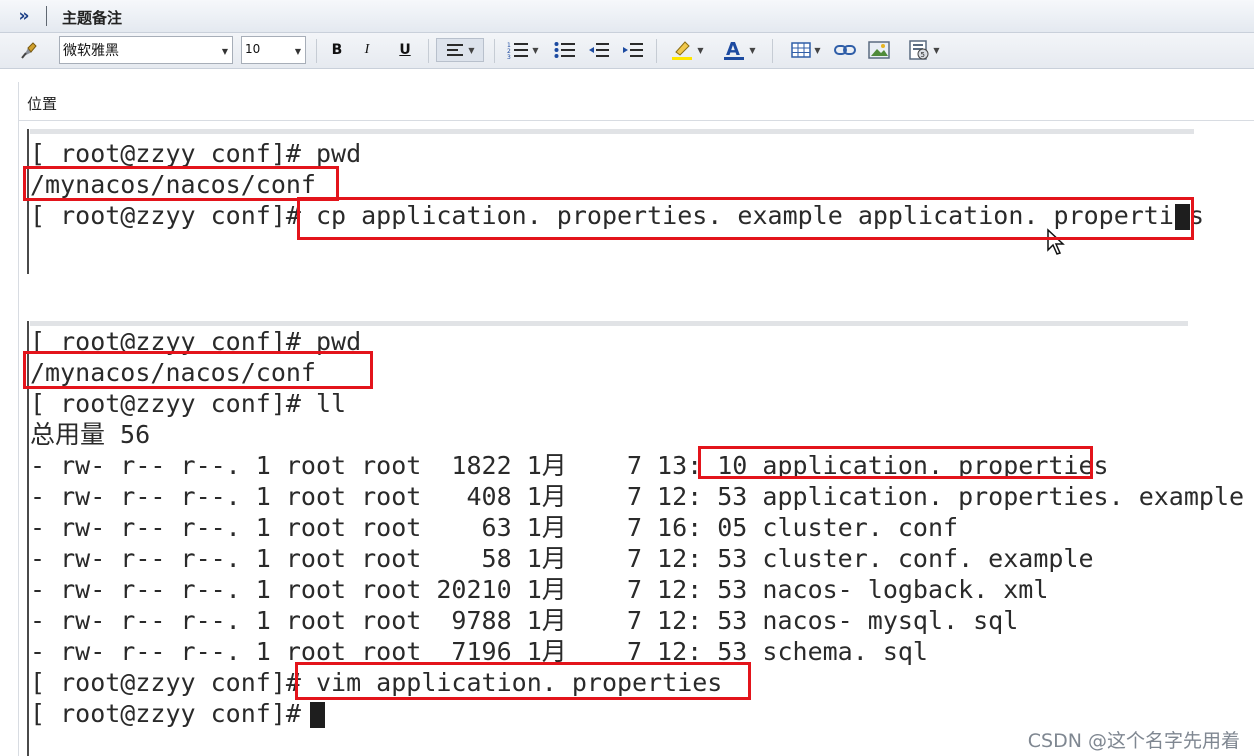 This screenshot has height=756, width=1254. Describe the element at coordinates (146, 50) in the screenshot. I see `font-family-select: 微软雅黑 ▼` at that location.